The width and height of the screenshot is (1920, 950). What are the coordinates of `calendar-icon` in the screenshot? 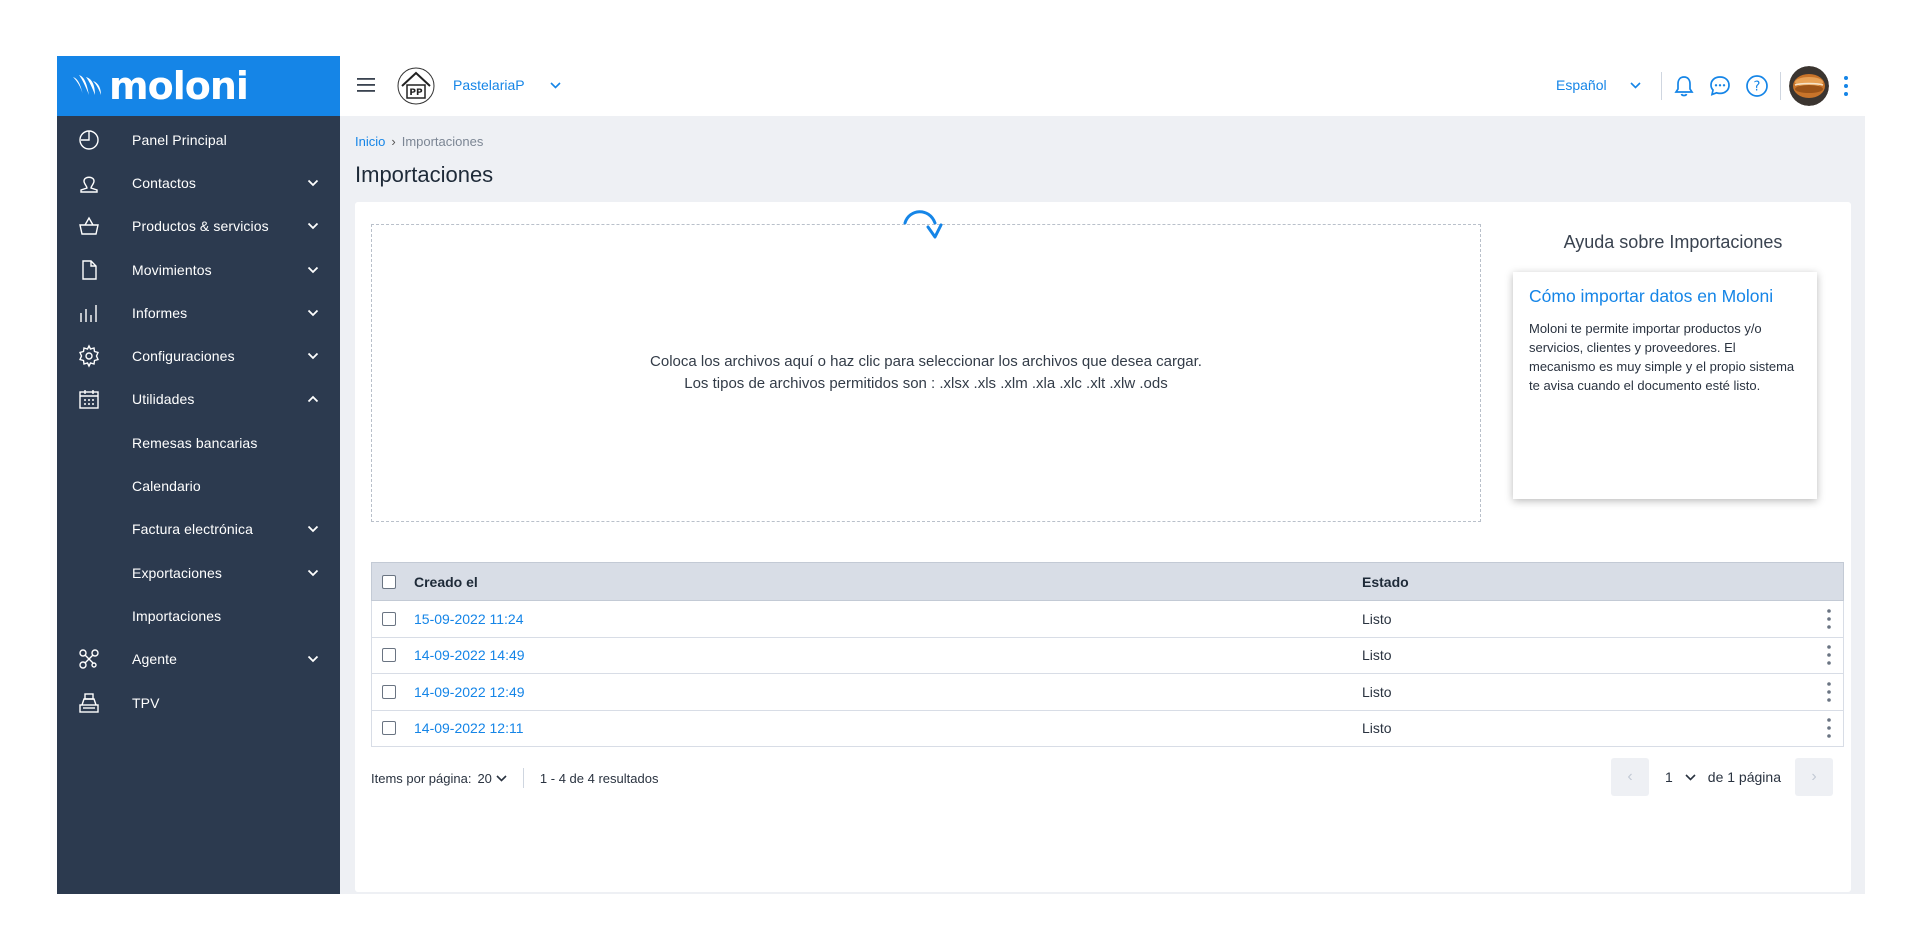 It's located at (89, 399).